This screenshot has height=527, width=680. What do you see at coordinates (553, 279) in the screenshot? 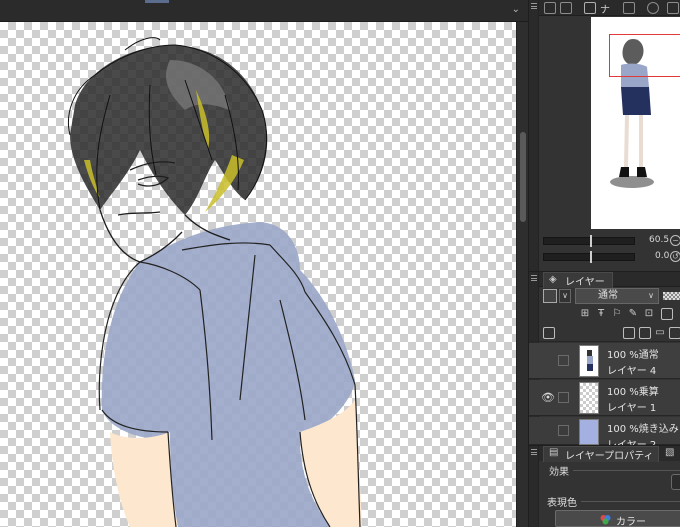
I see `layers-icon: ◈` at bounding box center [553, 279].